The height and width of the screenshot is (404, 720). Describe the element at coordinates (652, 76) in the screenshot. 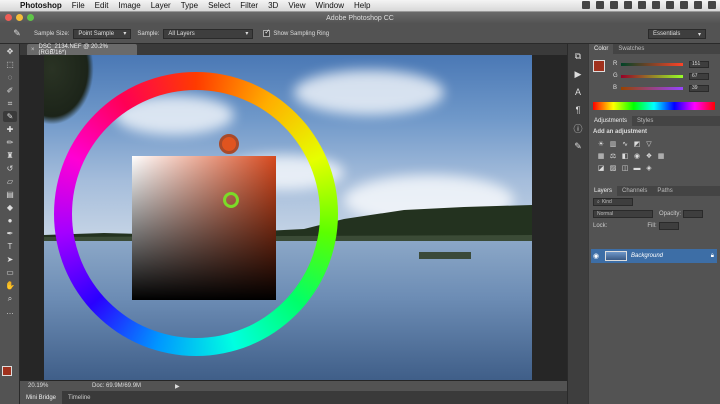

I see `green-track` at that location.